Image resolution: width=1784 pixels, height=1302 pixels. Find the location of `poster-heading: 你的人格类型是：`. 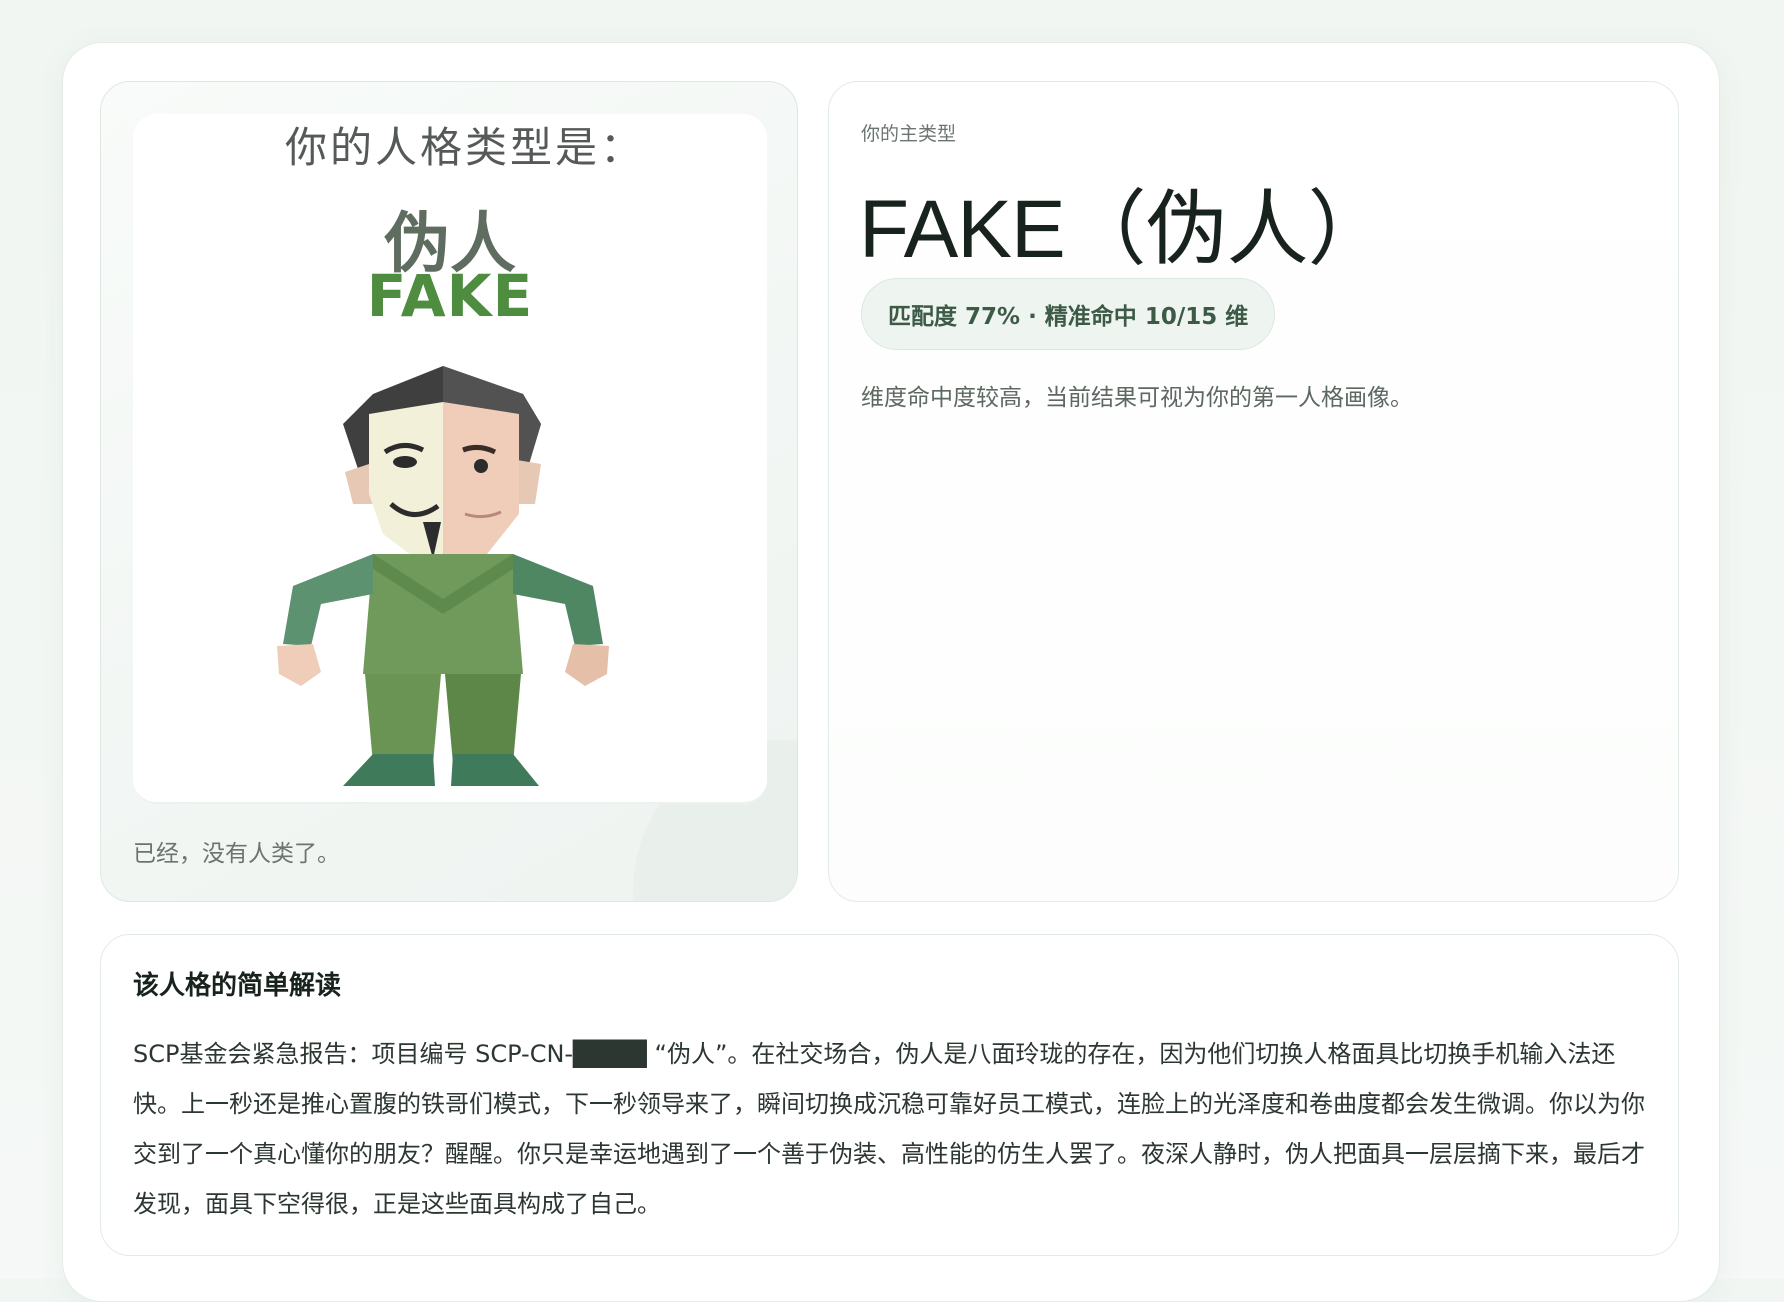

poster-heading: 你的人格类型是： is located at coordinates (464, 147).